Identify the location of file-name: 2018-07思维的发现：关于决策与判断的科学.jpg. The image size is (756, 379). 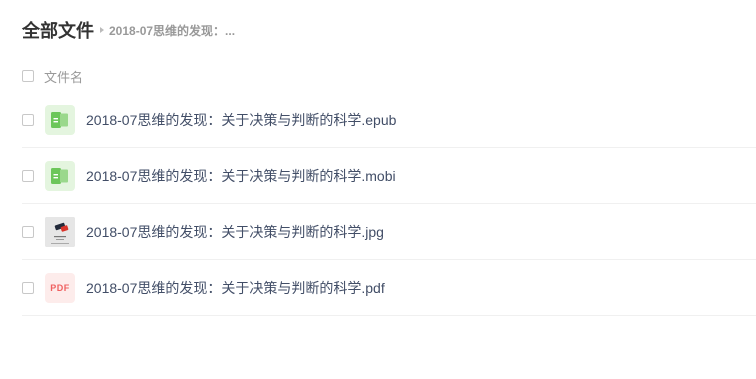
(235, 232).